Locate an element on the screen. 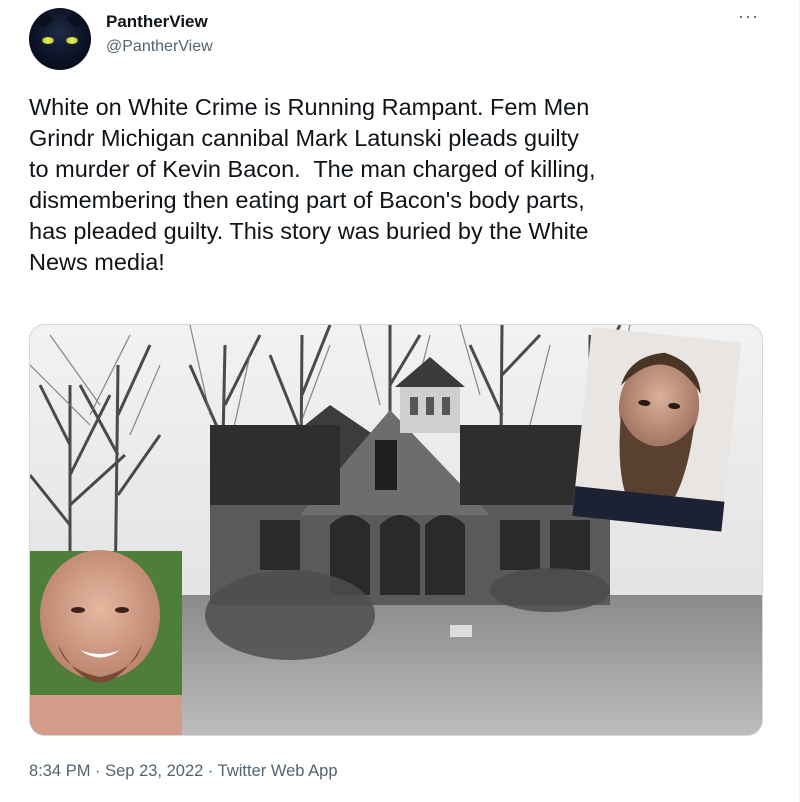 This screenshot has width=800, height=802. avatar-eye-left is located at coordinates (48, 40).